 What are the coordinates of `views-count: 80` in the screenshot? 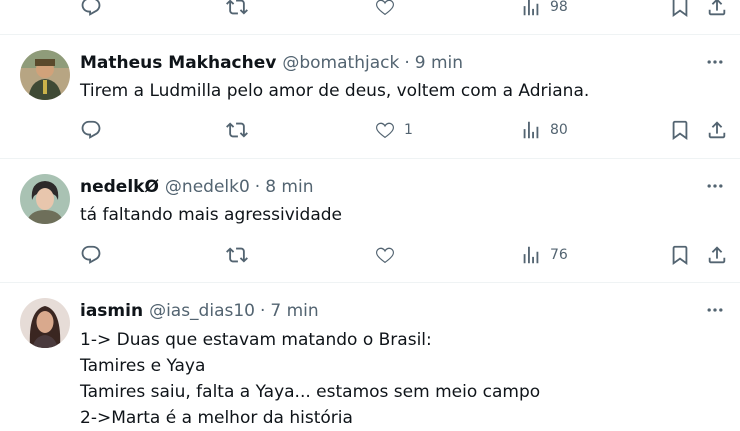 It's located at (559, 130).